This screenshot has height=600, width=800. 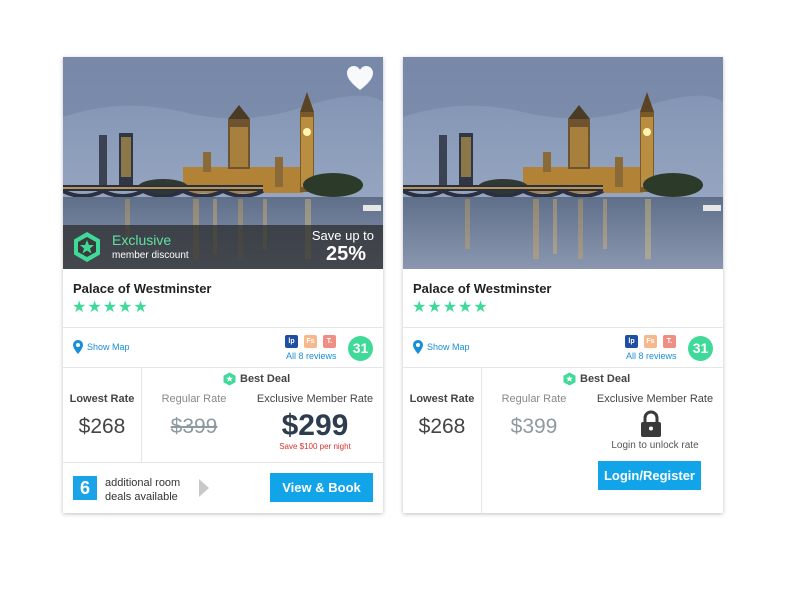 What do you see at coordinates (223, 163) in the screenshot?
I see `hotel-photo: Exclusive member discount Save up to 25%` at bounding box center [223, 163].